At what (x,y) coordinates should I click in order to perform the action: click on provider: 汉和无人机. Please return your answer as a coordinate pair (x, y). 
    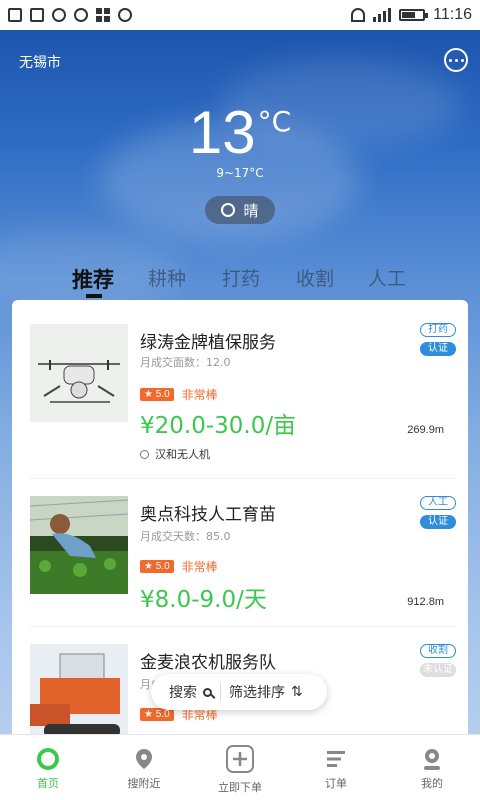
    Looking at the image, I should click on (175, 454).